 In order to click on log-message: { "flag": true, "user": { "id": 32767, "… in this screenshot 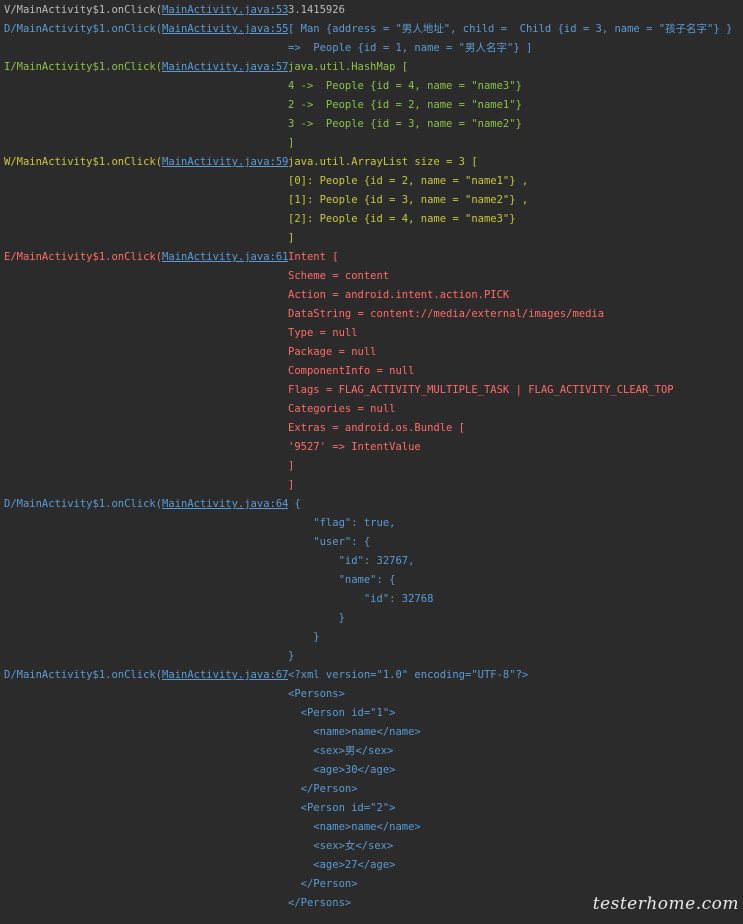, I will do `click(515, 580)`.